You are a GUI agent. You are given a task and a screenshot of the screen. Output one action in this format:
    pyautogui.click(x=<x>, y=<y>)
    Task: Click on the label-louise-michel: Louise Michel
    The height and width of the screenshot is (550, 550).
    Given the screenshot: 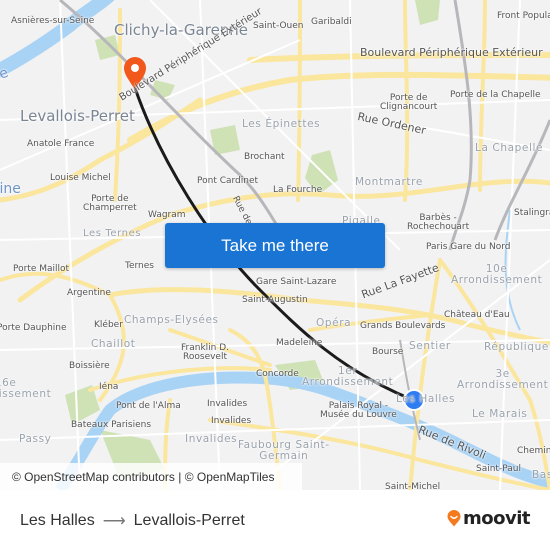 What is the action you would take?
    pyautogui.click(x=80, y=178)
    